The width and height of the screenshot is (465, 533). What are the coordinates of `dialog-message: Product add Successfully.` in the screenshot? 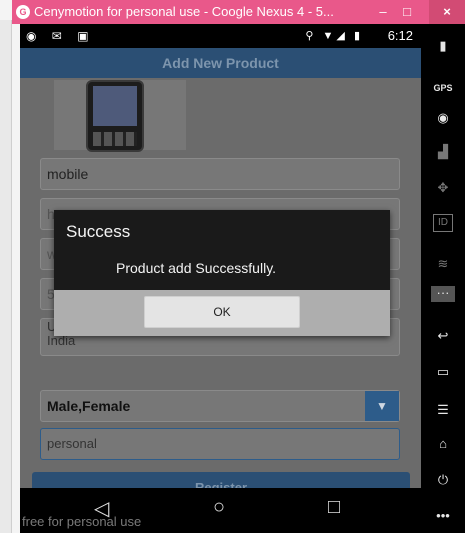 It's located at (196, 268).